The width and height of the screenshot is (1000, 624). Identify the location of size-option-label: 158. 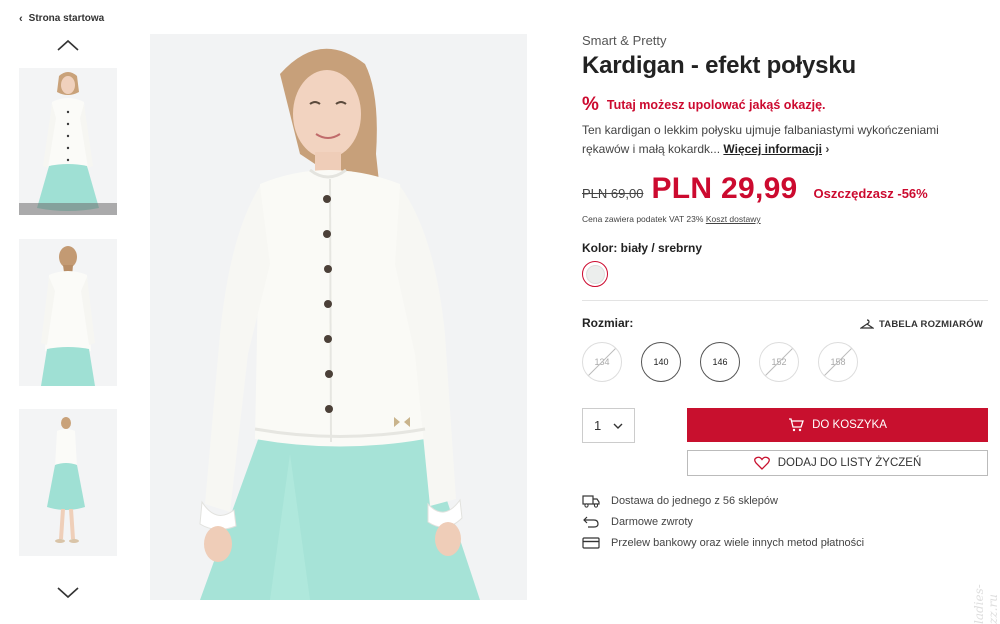
(838, 362).